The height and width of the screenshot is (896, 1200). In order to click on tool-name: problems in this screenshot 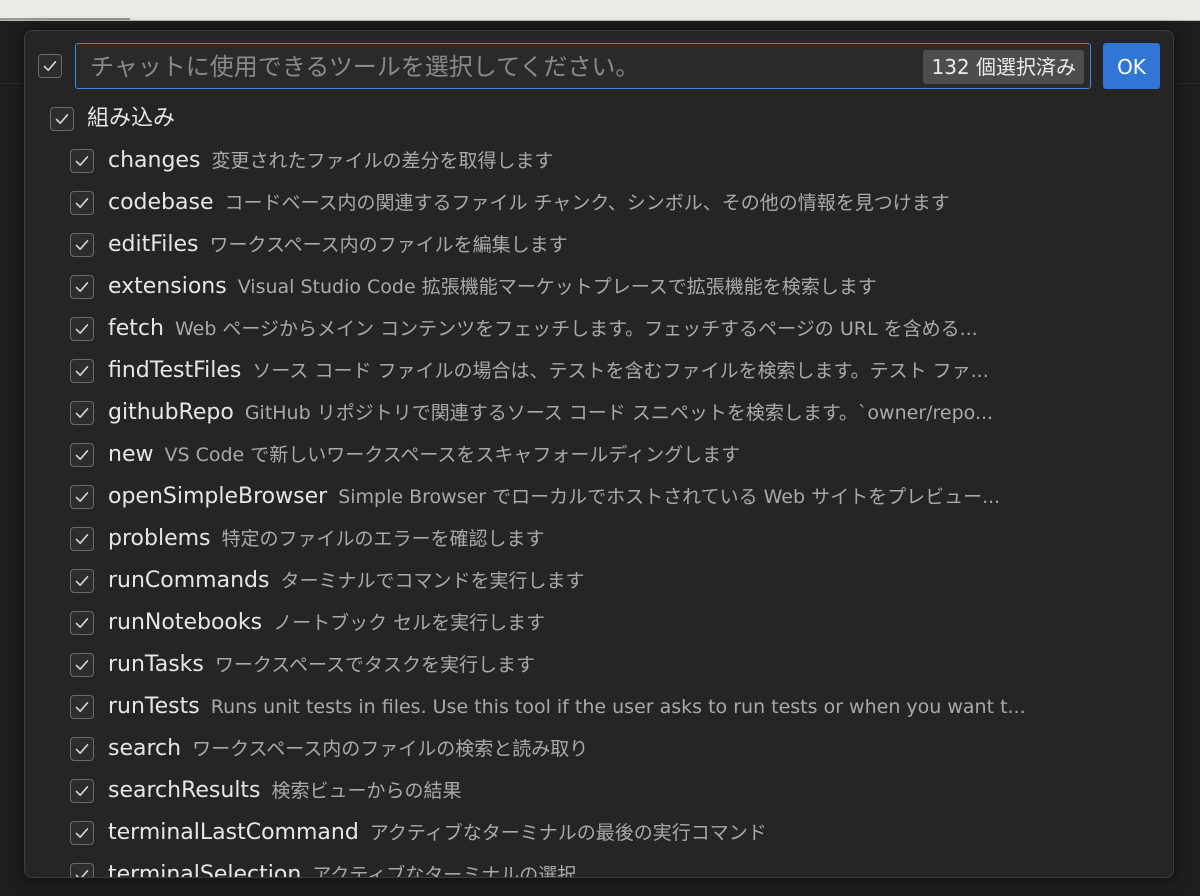, I will do `click(159, 538)`.